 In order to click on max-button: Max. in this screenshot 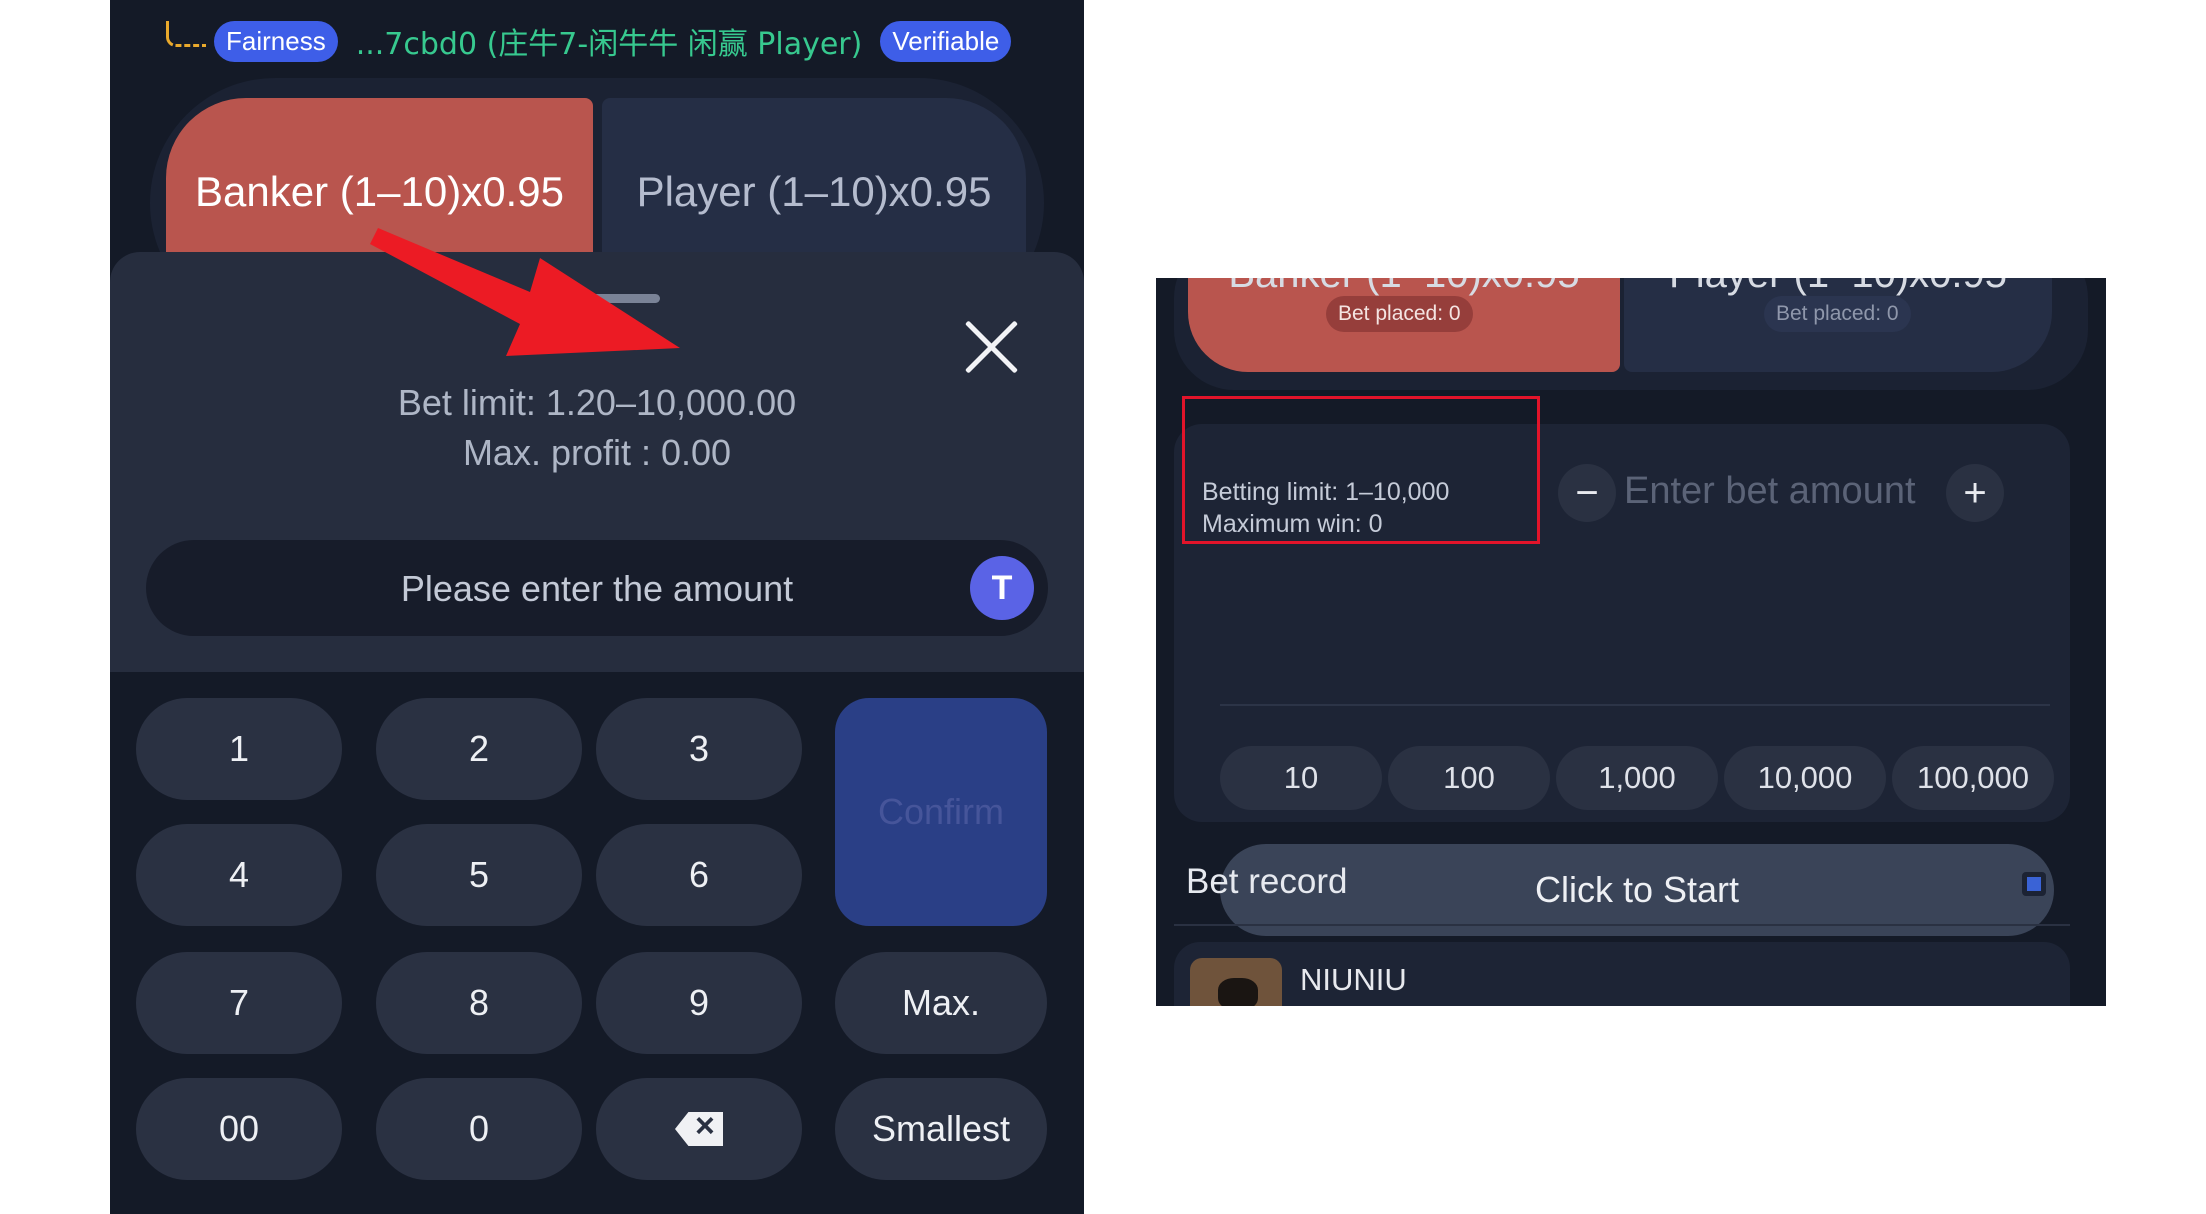, I will do `click(941, 1003)`.